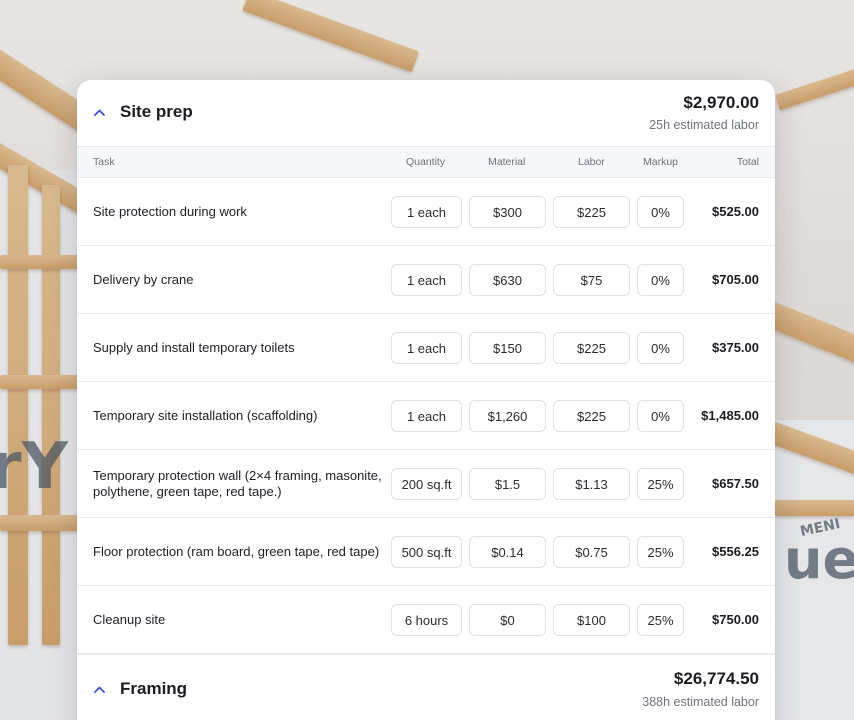 The width and height of the screenshot is (854, 720). I want to click on column-header-labor: Labor, so click(591, 162).